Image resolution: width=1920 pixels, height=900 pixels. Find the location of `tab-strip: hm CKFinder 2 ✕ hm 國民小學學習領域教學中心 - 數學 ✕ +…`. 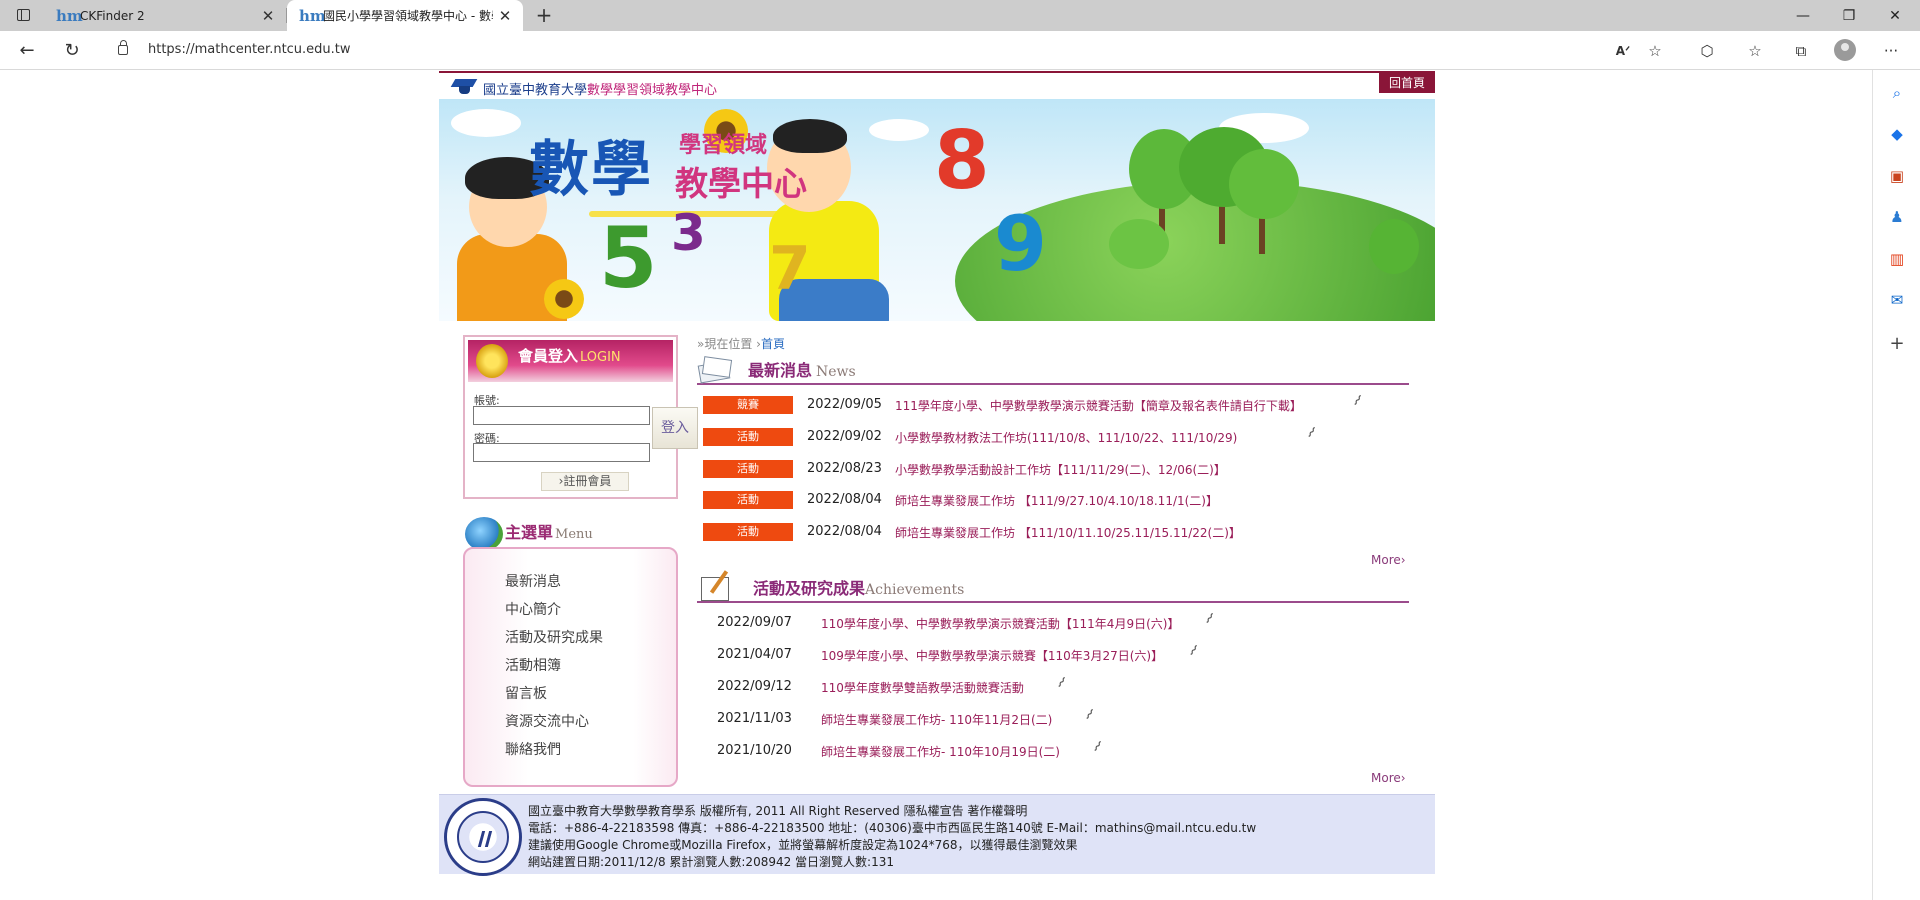

tab-strip: hm CKFinder 2 ✕ hm 國民小學學習領域教學中心 - 數學 ✕ +… is located at coordinates (960, 15).